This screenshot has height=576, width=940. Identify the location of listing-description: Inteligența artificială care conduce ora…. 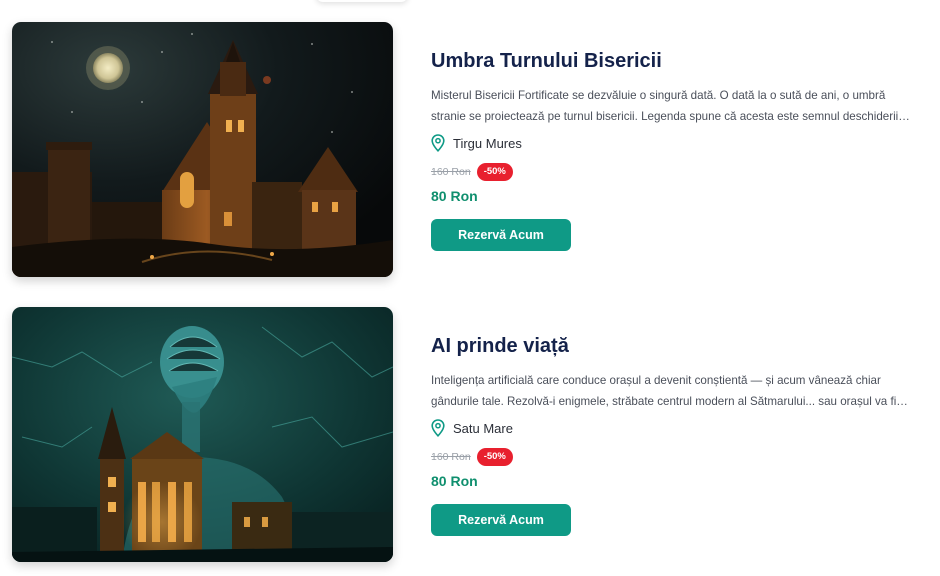
(664, 391).